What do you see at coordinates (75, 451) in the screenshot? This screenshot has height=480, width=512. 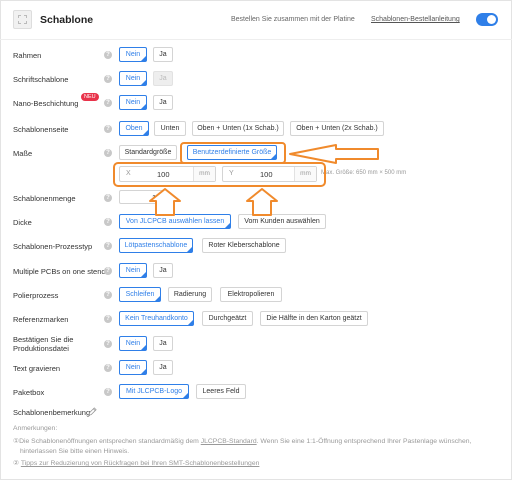 I see `annotation-line-2: hinterlassen Sie bitte einen Hinweis.` at bounding box center [75, 451].